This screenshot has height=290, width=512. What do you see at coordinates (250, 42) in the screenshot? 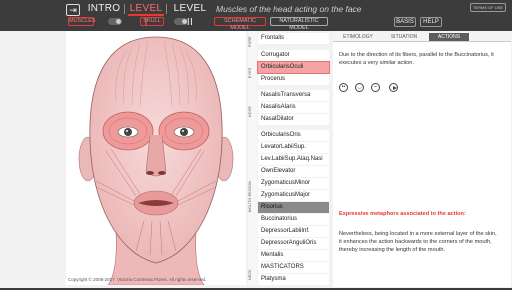
I see `group-label-fore: FORE` at bounding box center [250, 42].